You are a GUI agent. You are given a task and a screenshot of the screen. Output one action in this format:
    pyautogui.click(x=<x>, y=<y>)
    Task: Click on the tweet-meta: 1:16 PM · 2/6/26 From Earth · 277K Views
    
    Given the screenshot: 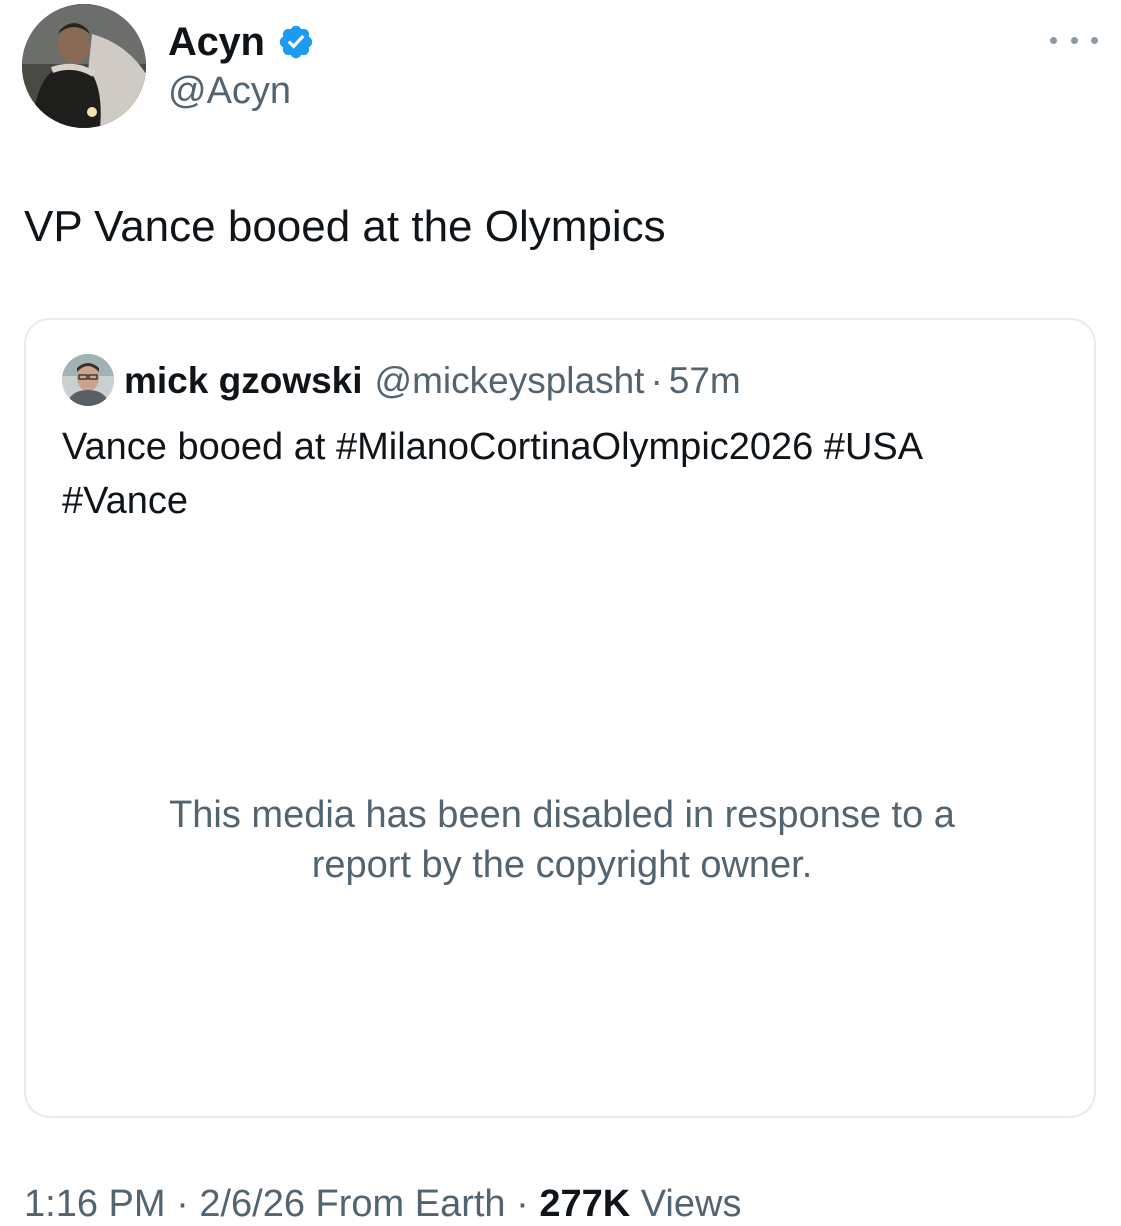 What is the action you would take?
    pyautogui.click(x=382, y=1204)
    